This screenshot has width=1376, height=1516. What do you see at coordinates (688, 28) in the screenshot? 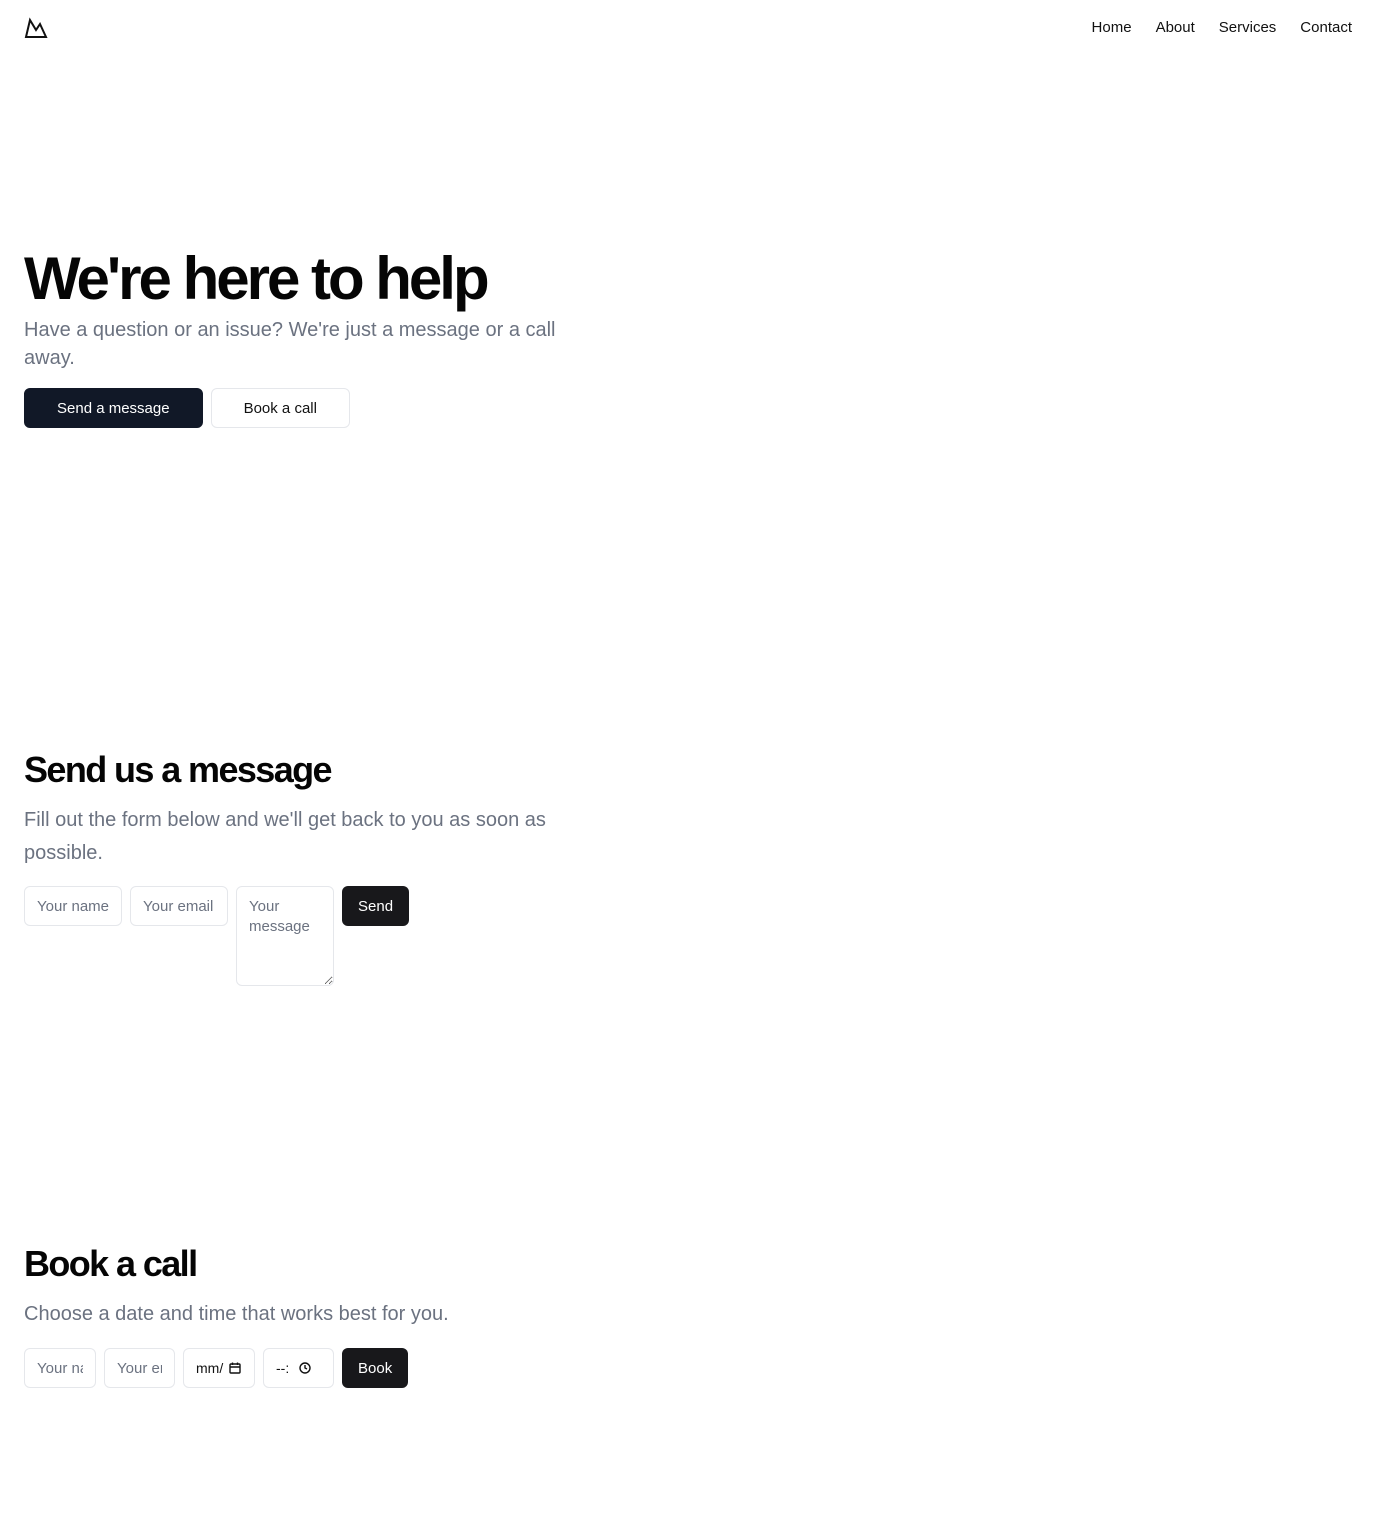
I see `site-header: Home About Services Contact` at bounding box center [688, 28].